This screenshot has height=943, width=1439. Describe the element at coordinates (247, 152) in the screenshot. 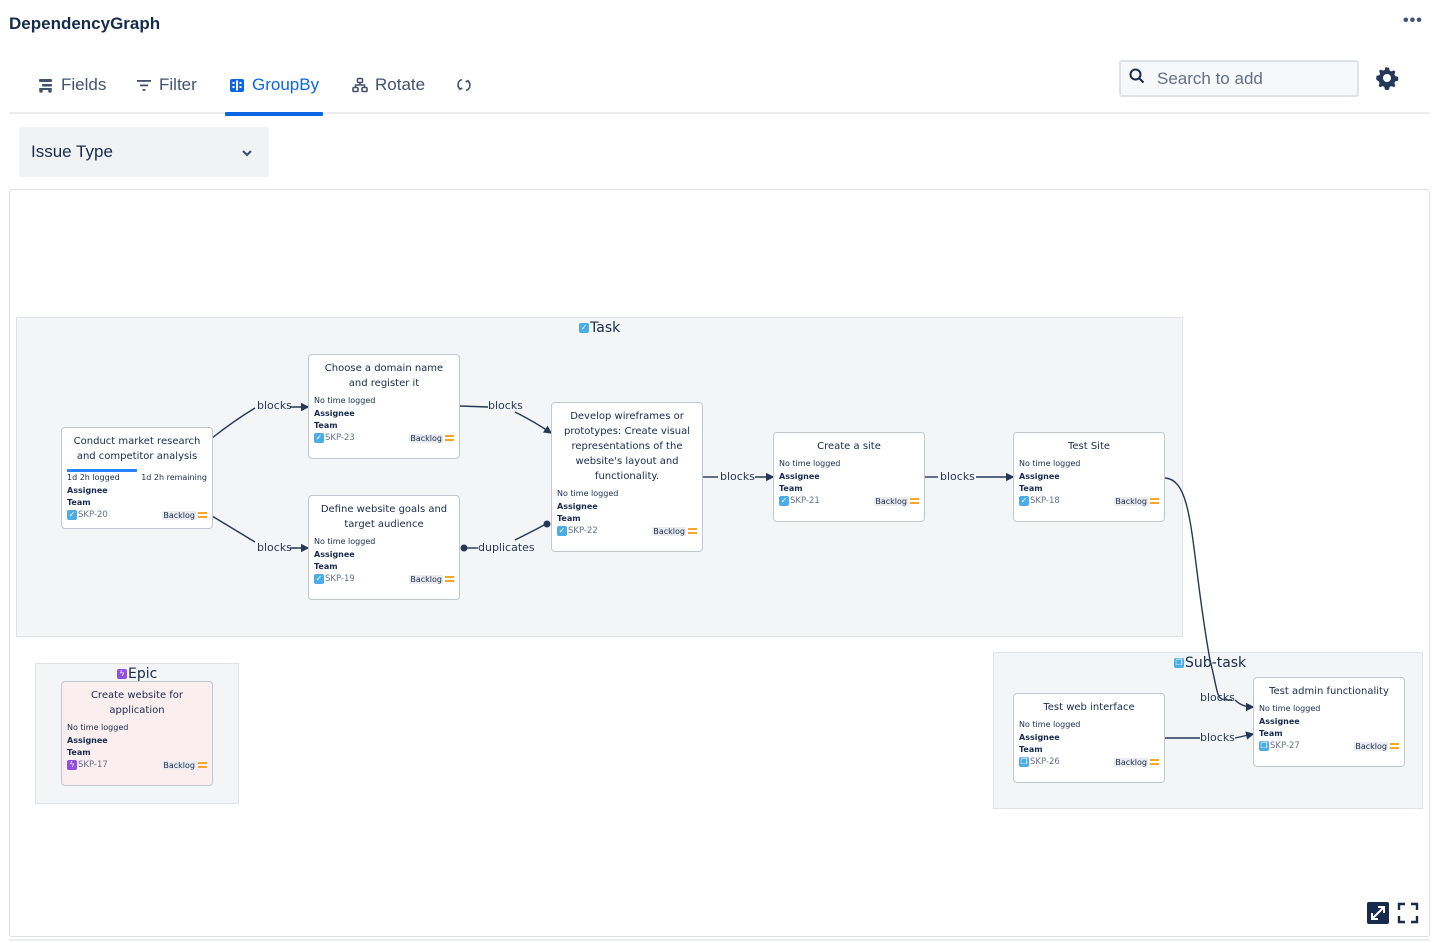

I see `chevron-down-icon` at that location.